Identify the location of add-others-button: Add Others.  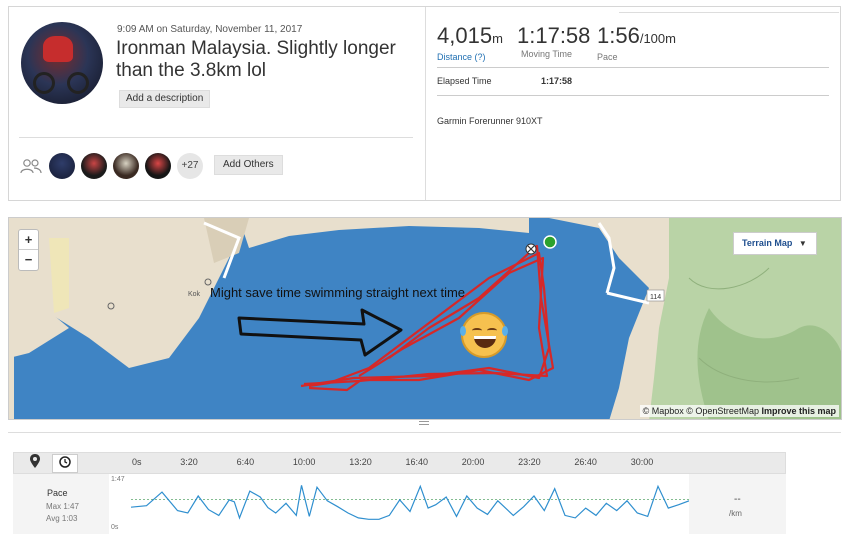
(248, 165).